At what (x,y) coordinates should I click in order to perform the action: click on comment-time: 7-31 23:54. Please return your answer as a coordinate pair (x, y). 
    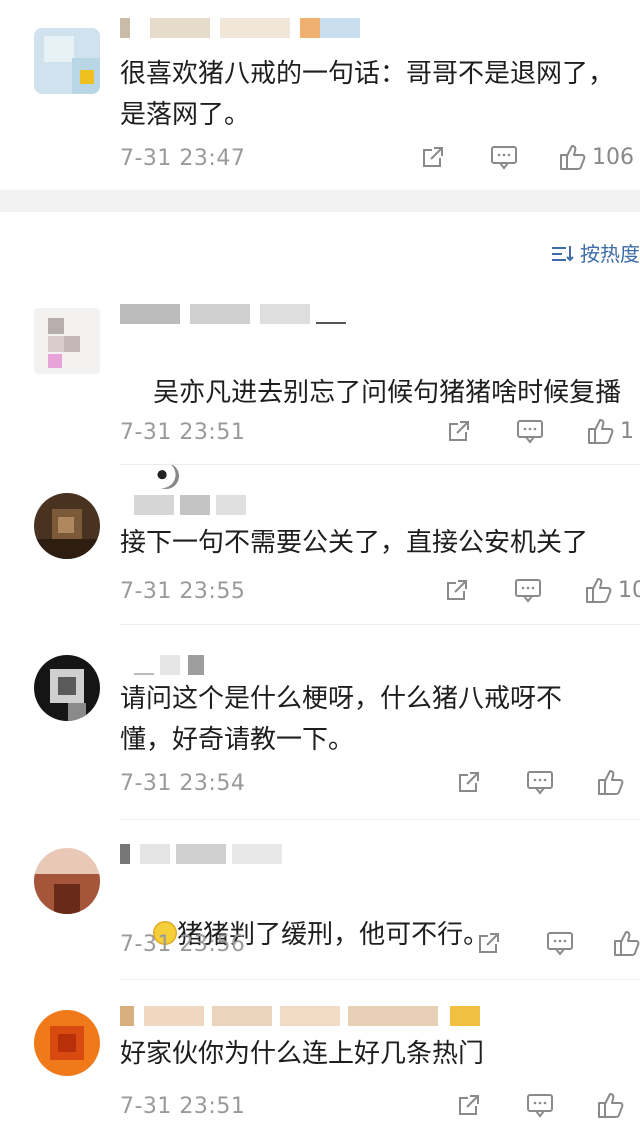
    Looking at the image, I should click on (183, 783).